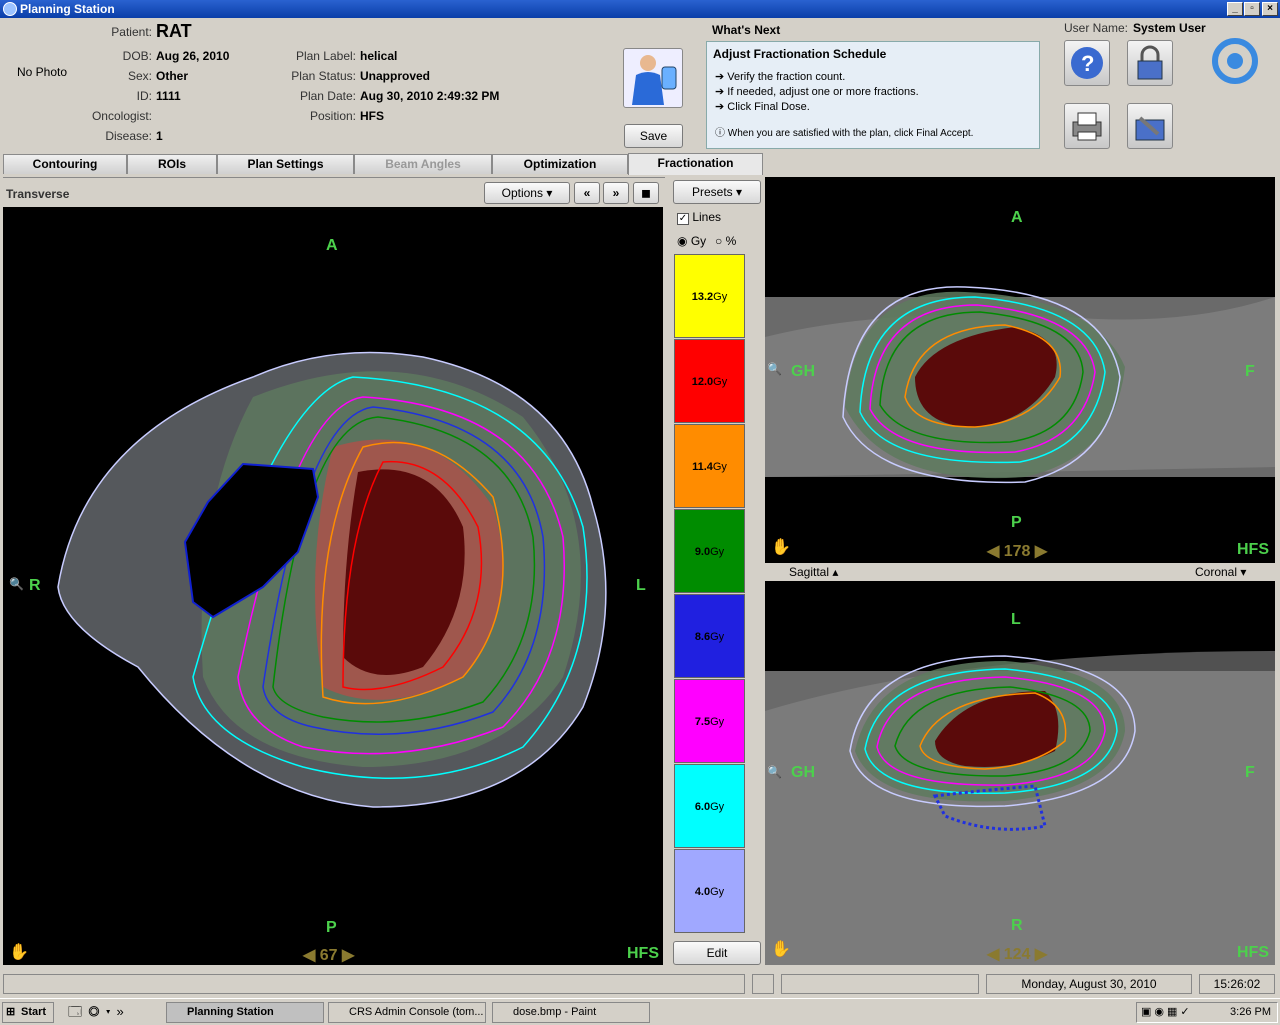 This screenshot has height=1025, width=1280. Describe the element at coordinates (285, 164) in the screenshot. I see `tab-plan-settings: Plan Settings` at that location.